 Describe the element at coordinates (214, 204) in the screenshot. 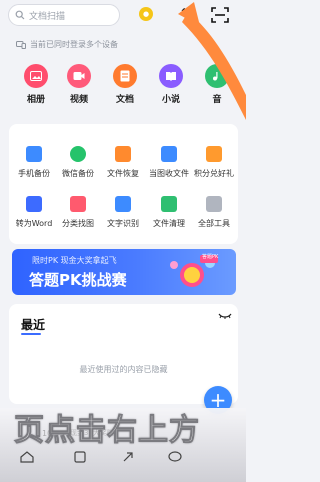

I see `grid-icon` at that location.